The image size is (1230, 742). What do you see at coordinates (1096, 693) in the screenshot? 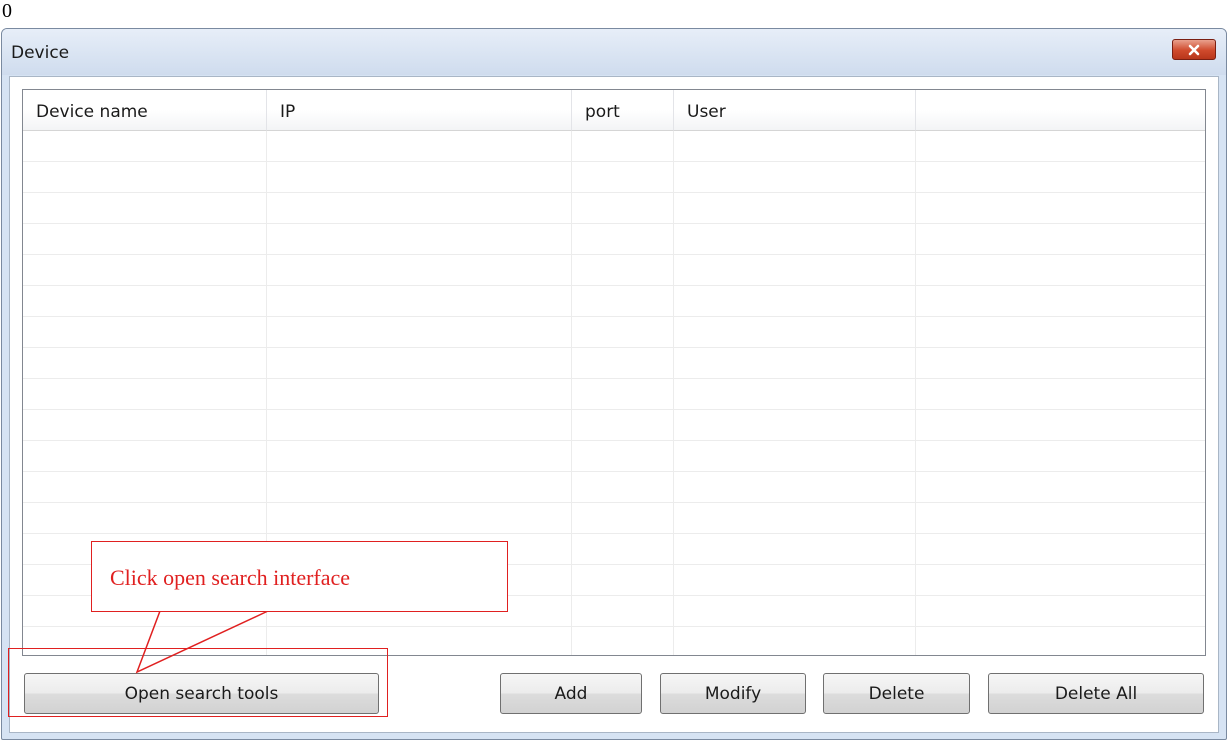
I see `delete-all-button: Delete All` at bounding box center [1096, 693].